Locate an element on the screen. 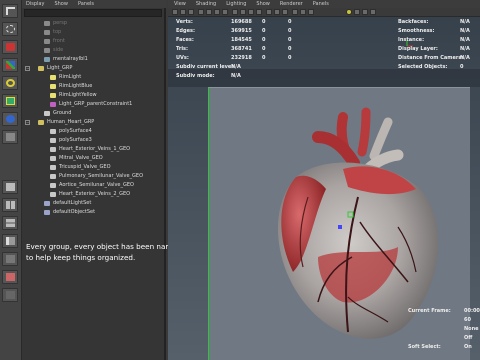 The image size is (480, 360). menu-lighting: Lighting is located at coordinates (236, 4).